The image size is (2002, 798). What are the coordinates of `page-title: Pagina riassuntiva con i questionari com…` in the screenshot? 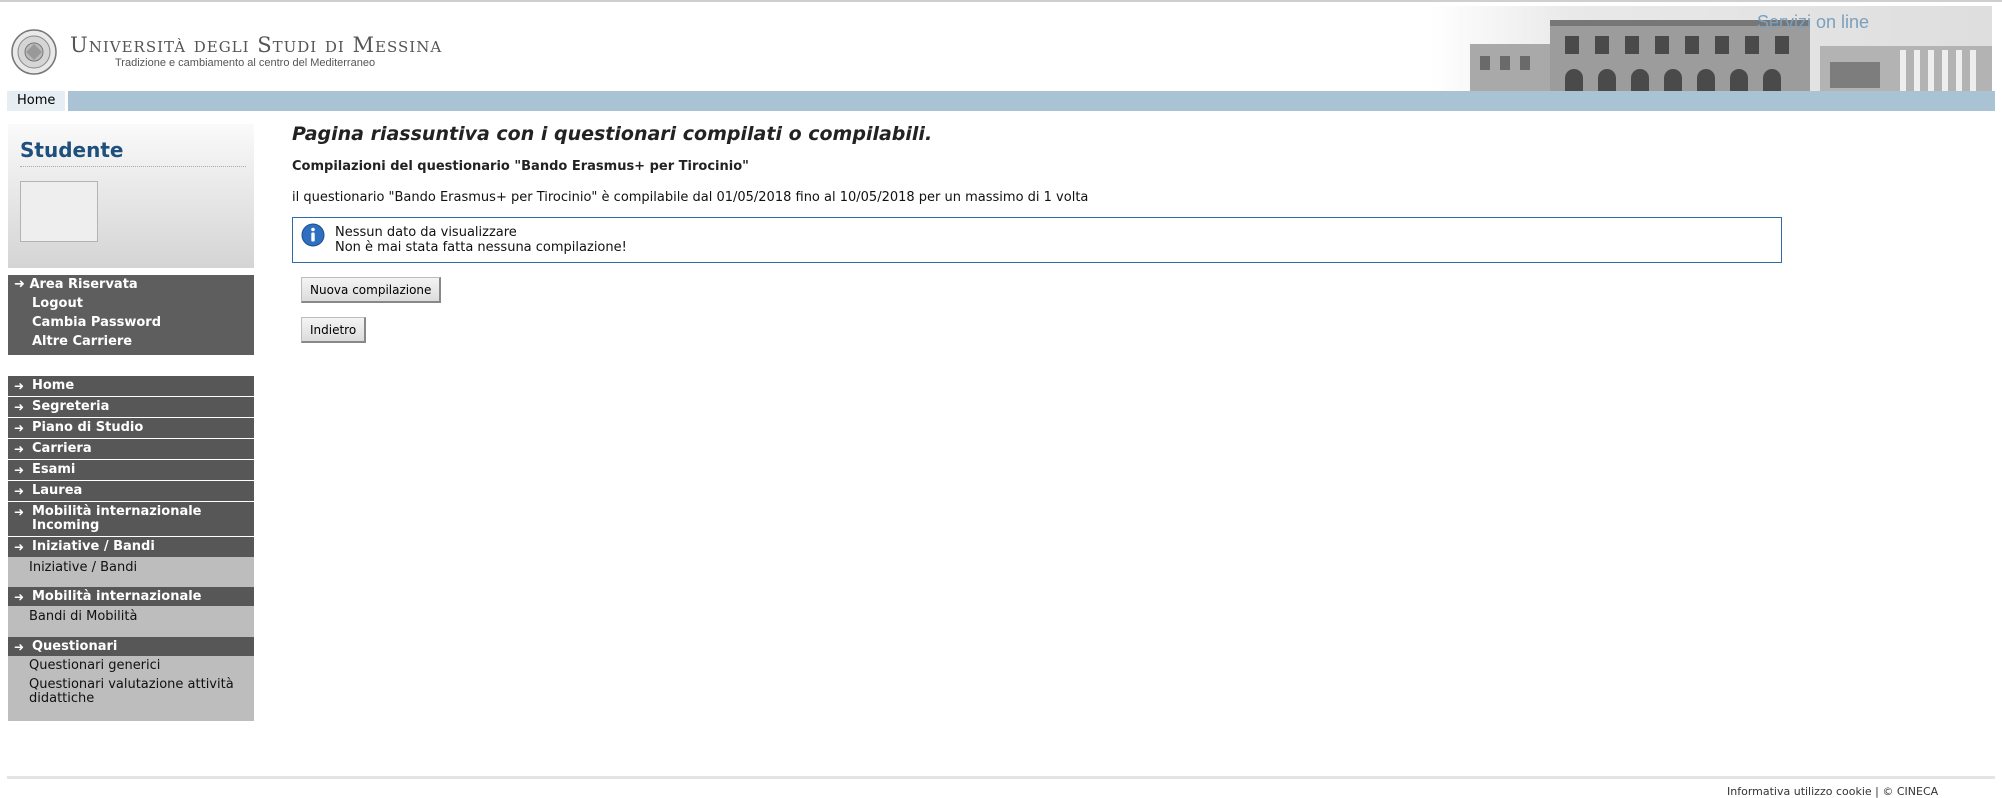 It's located at (612, 134).